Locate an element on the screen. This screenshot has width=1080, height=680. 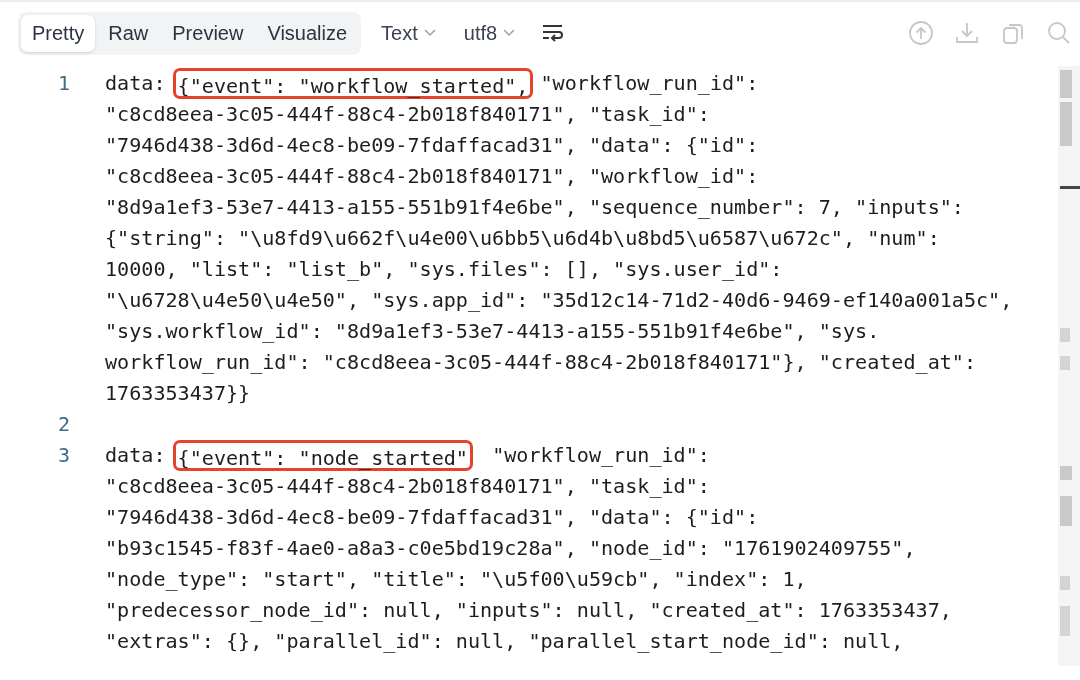
view-tab: Visualize is located at coordinates (307, 33).